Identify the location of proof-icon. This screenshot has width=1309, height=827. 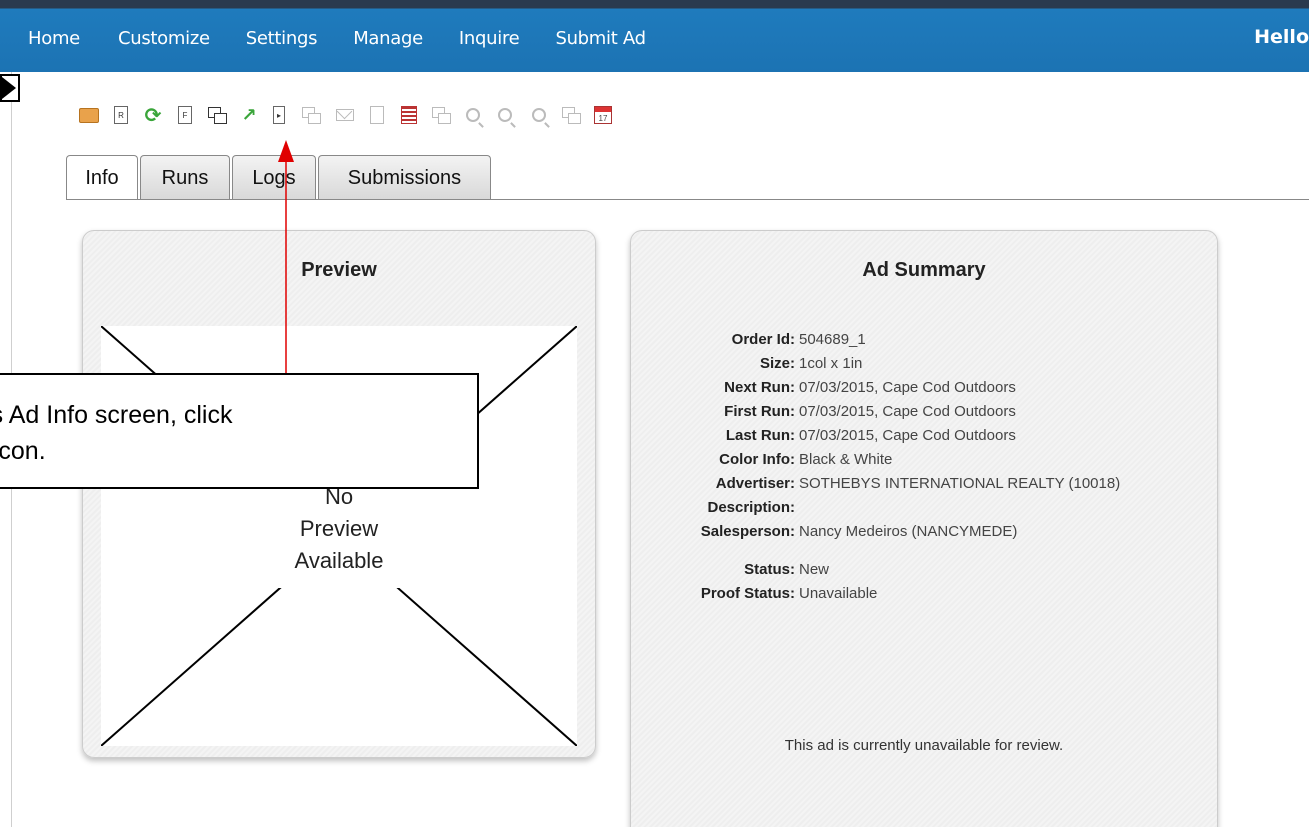
(217, 115).